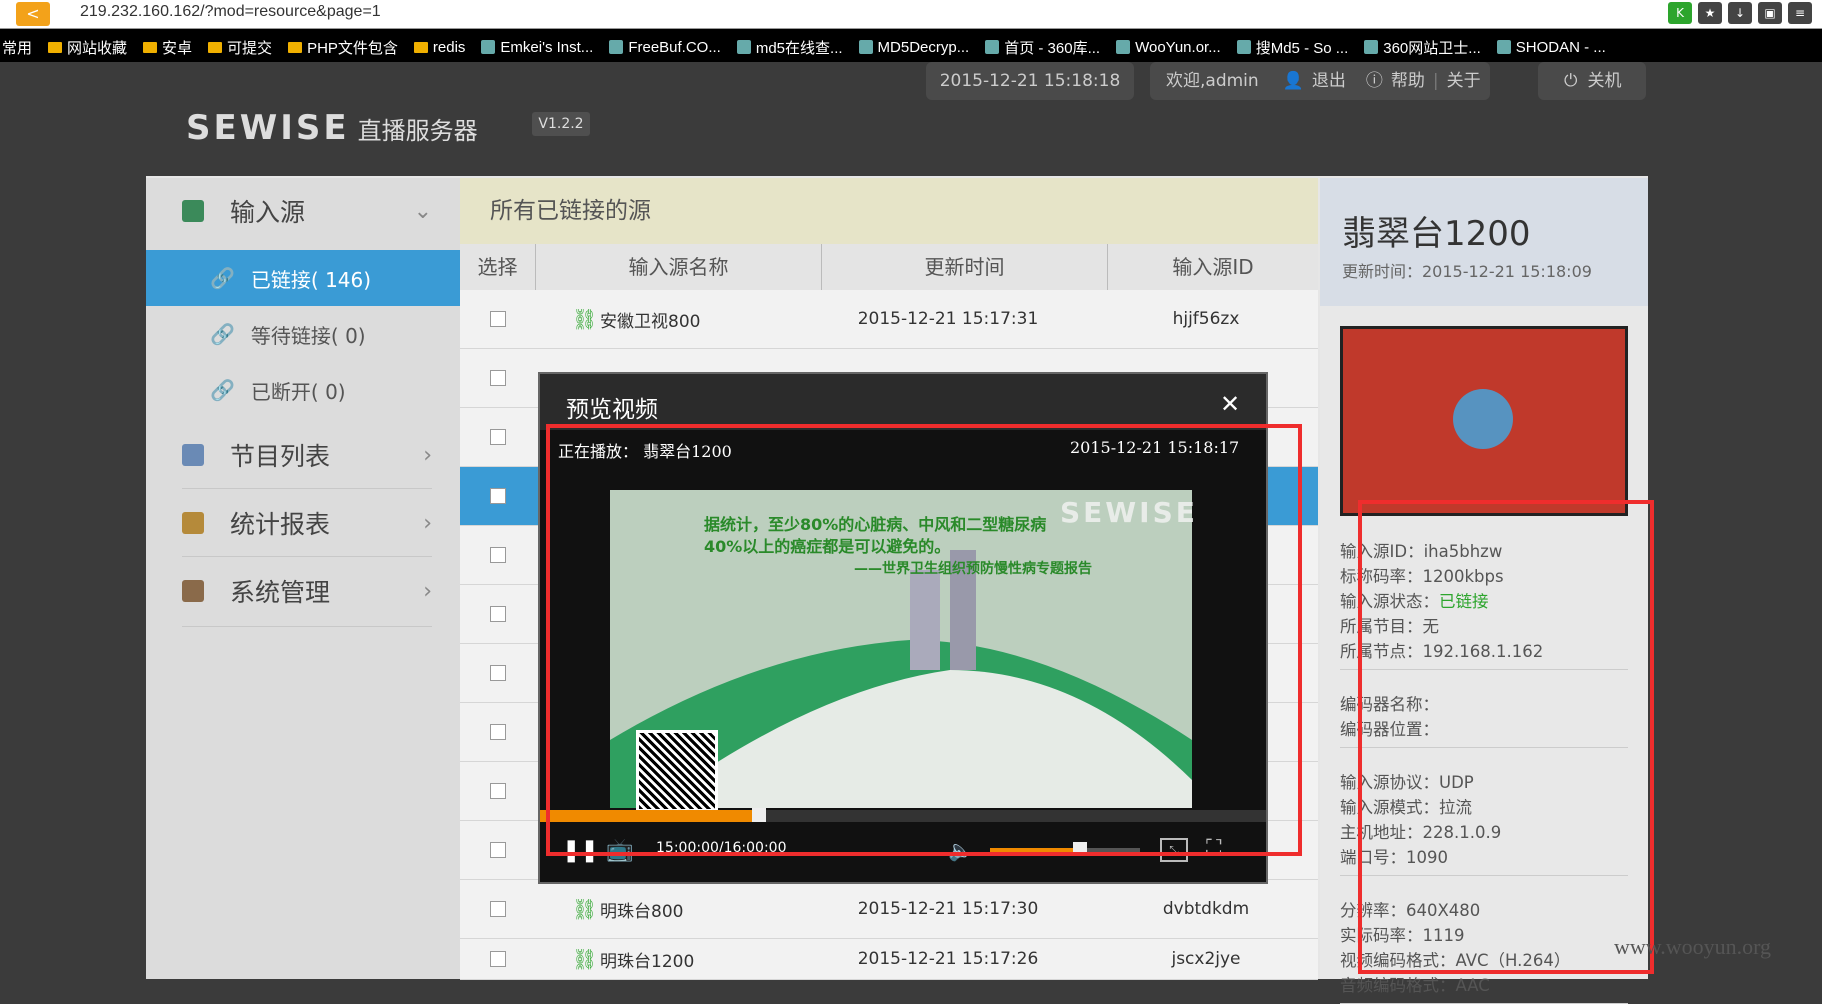  What do you see at coordinates (87, 47) in the screenshot?
I see `bookmark-item: 网站收藏` at bounding box center [87, 47].